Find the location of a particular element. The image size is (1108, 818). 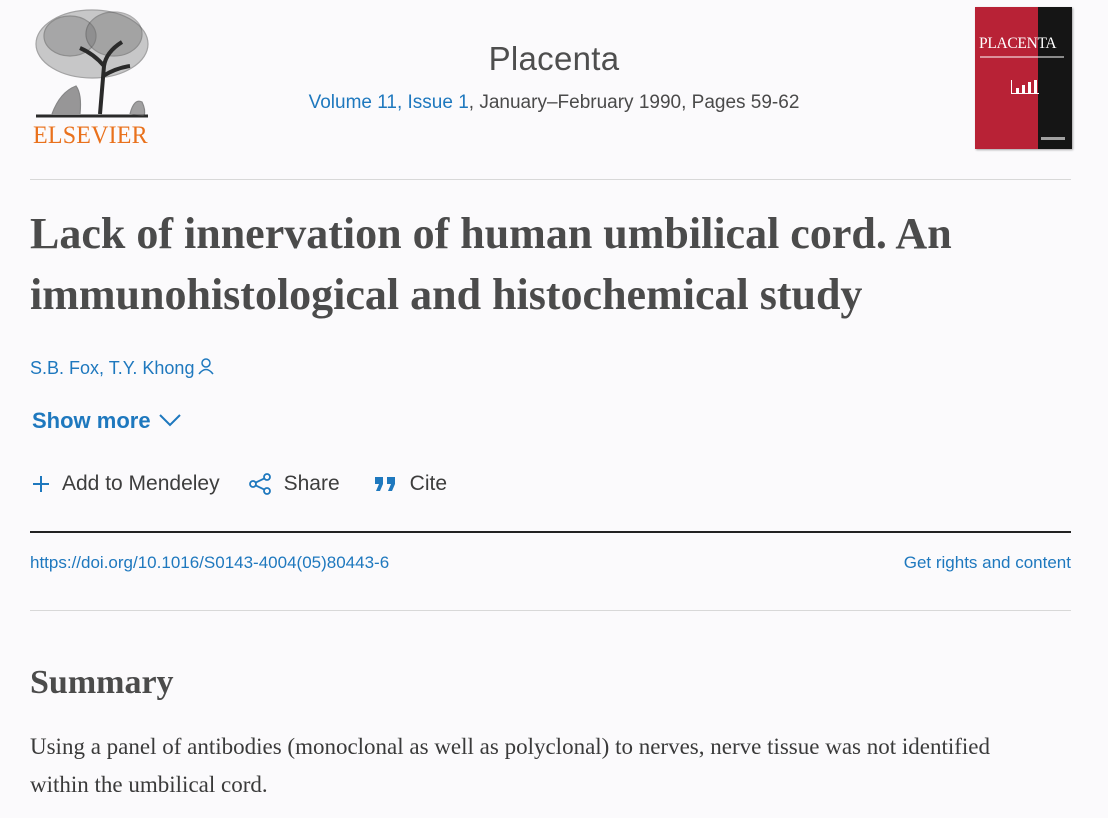

journal-title: Placenta is located at coordinates (554, 59).